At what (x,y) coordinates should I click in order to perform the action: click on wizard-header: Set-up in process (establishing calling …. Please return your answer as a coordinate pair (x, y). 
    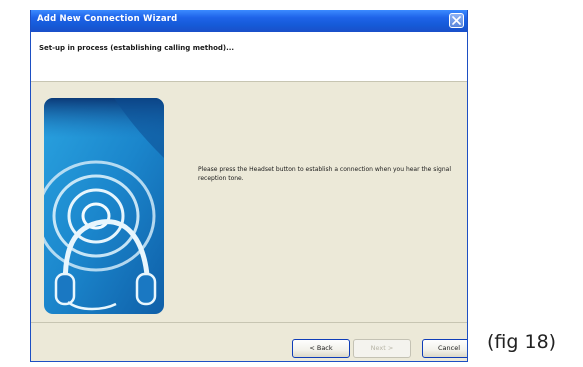
    Looking at the image, I should click on (249, 57).